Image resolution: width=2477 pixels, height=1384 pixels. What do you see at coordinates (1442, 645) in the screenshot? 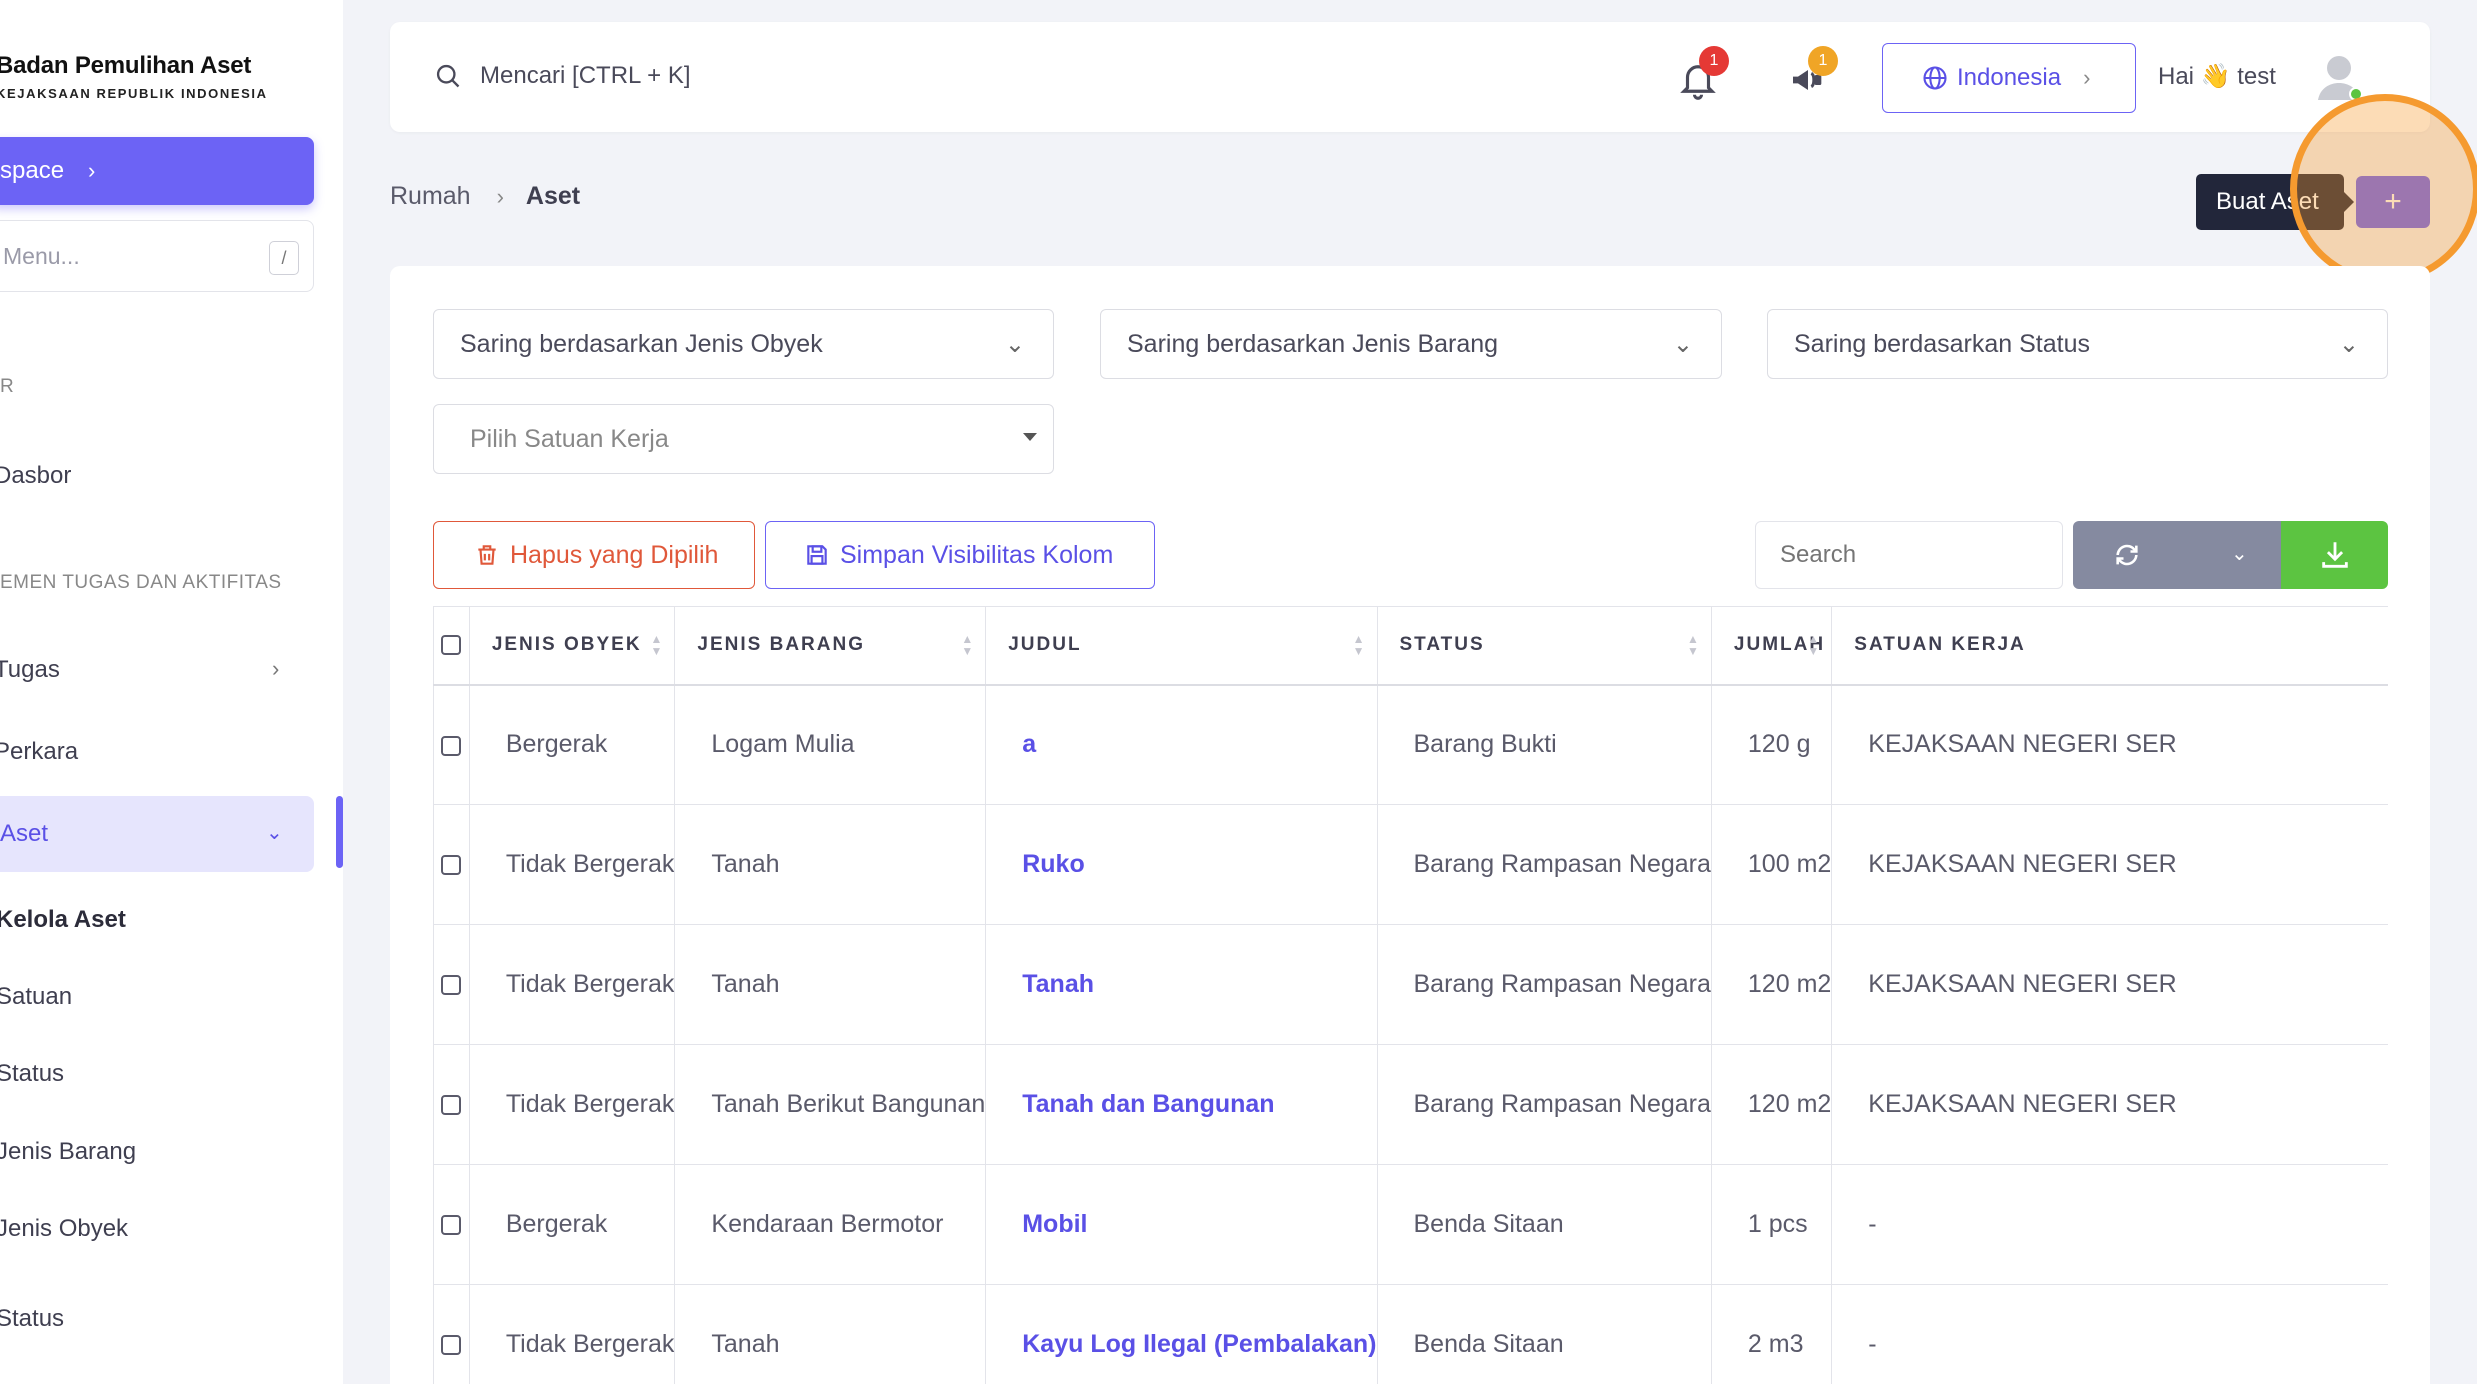
I see `column-label: STATUS` at bounding box center [1442, 645].